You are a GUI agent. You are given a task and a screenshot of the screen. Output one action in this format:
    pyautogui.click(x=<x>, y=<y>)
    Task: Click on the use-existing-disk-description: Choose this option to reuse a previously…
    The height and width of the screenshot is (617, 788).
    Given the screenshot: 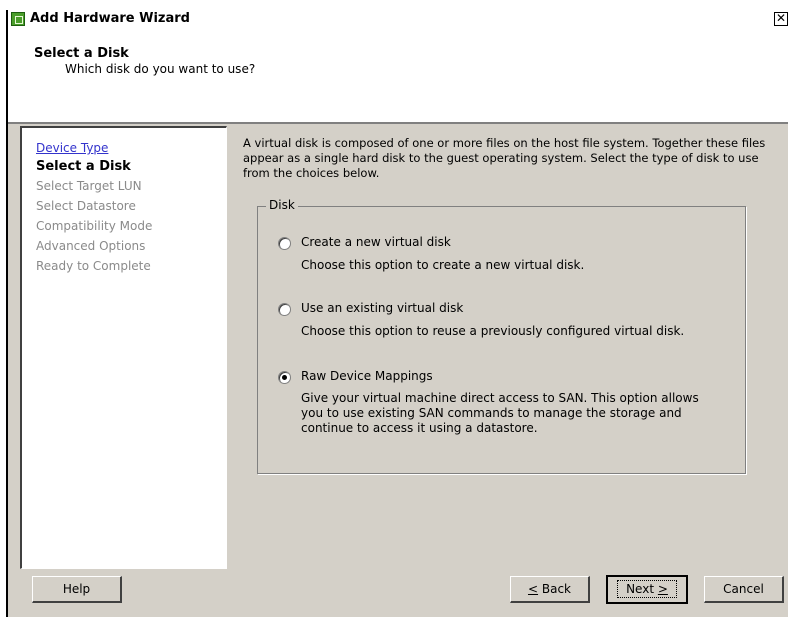 What is the action you would take?
    pyautogui.click(x=493, y=331)
    